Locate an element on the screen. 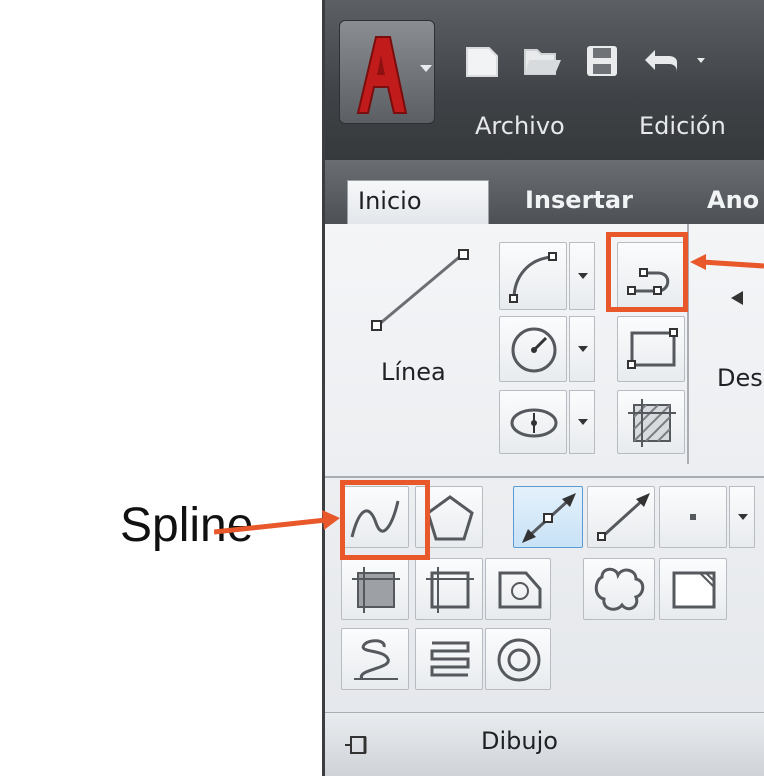  wipeout-icon is located at coordinates (694, 590).